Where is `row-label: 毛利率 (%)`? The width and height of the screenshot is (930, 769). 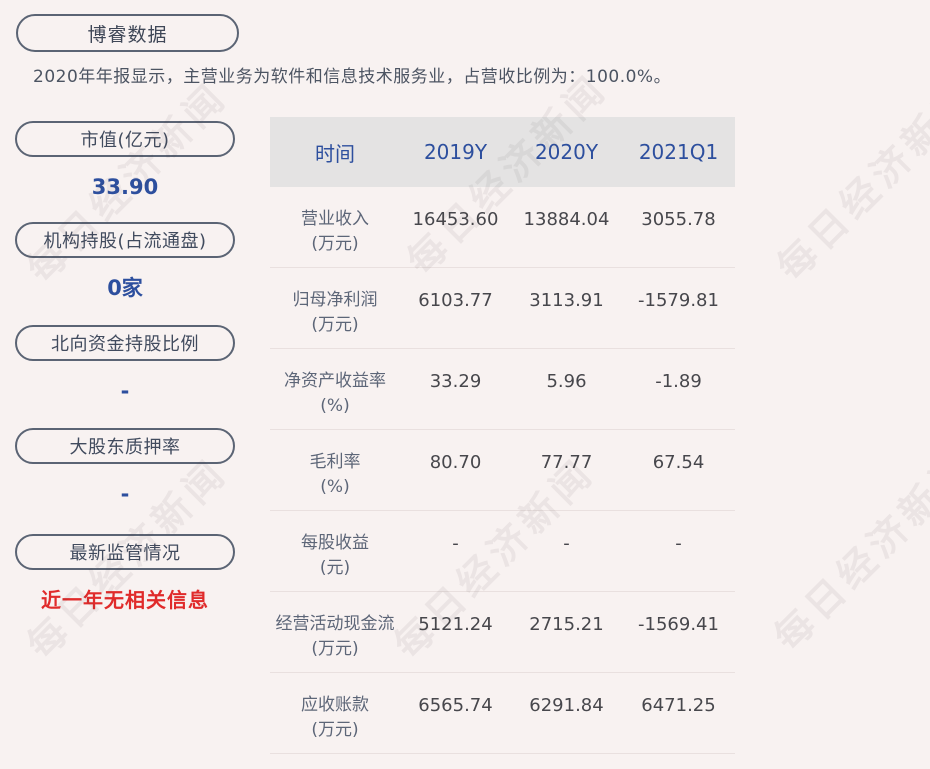
row-label: 毛利率 (%) is located at coordinates (335, 470).